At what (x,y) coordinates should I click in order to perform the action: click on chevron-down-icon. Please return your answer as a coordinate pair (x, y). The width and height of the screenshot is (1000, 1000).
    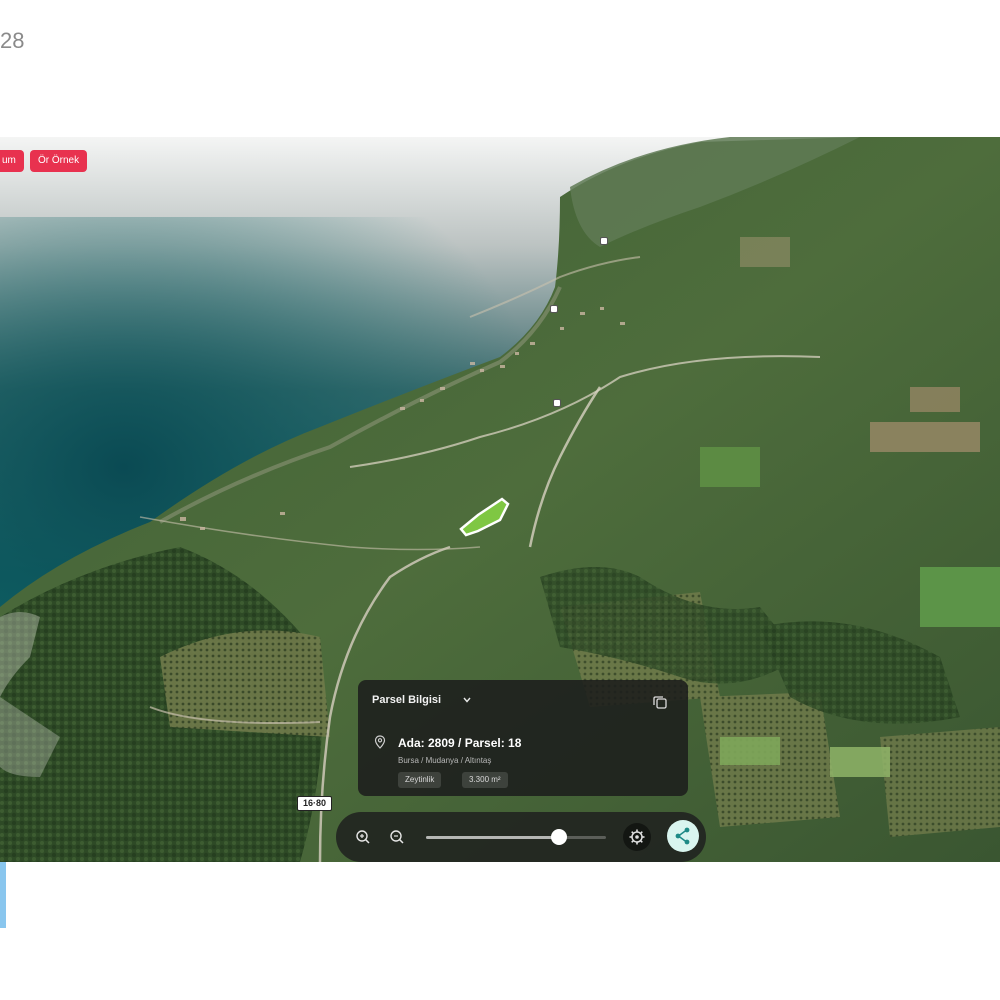
    Looking at the image, I should click on (467, 700).